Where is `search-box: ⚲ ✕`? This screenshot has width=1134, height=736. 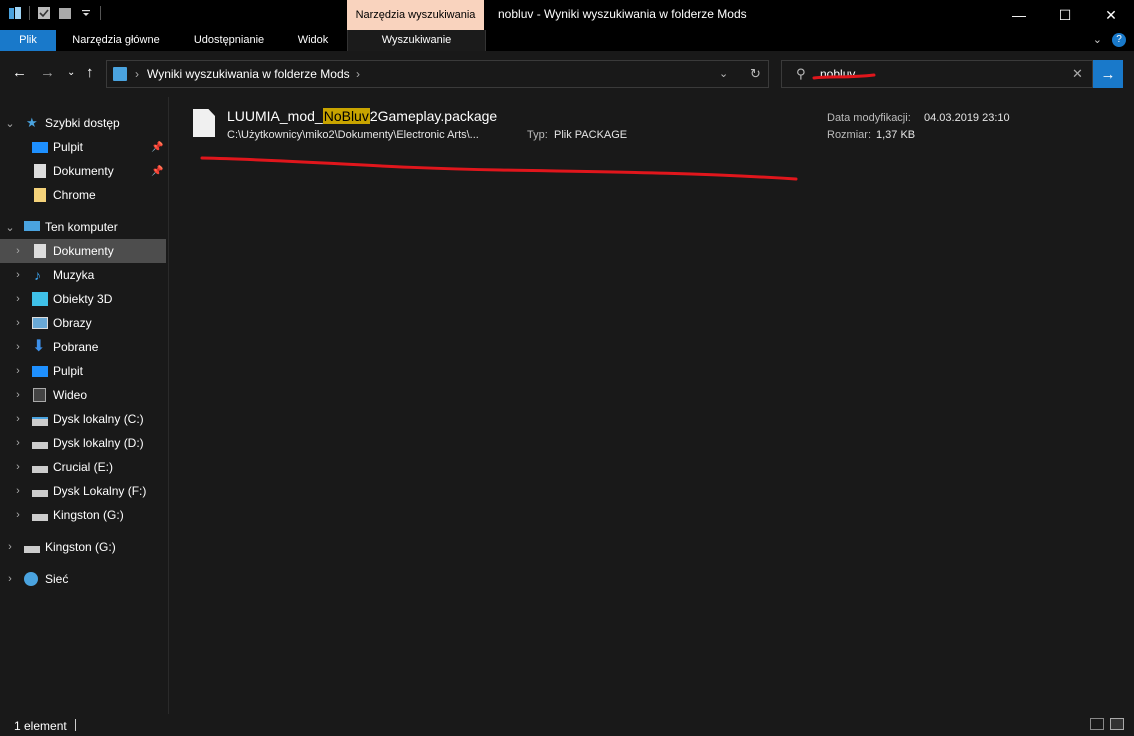
search-box: ⚲ ✕ is located at coordinates (937, 74).